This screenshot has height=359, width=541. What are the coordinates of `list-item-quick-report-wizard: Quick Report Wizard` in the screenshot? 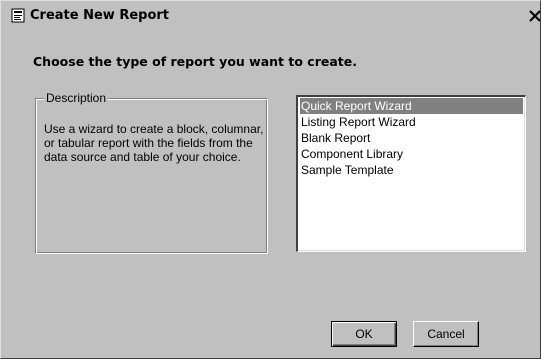 It's located at (411, 106).